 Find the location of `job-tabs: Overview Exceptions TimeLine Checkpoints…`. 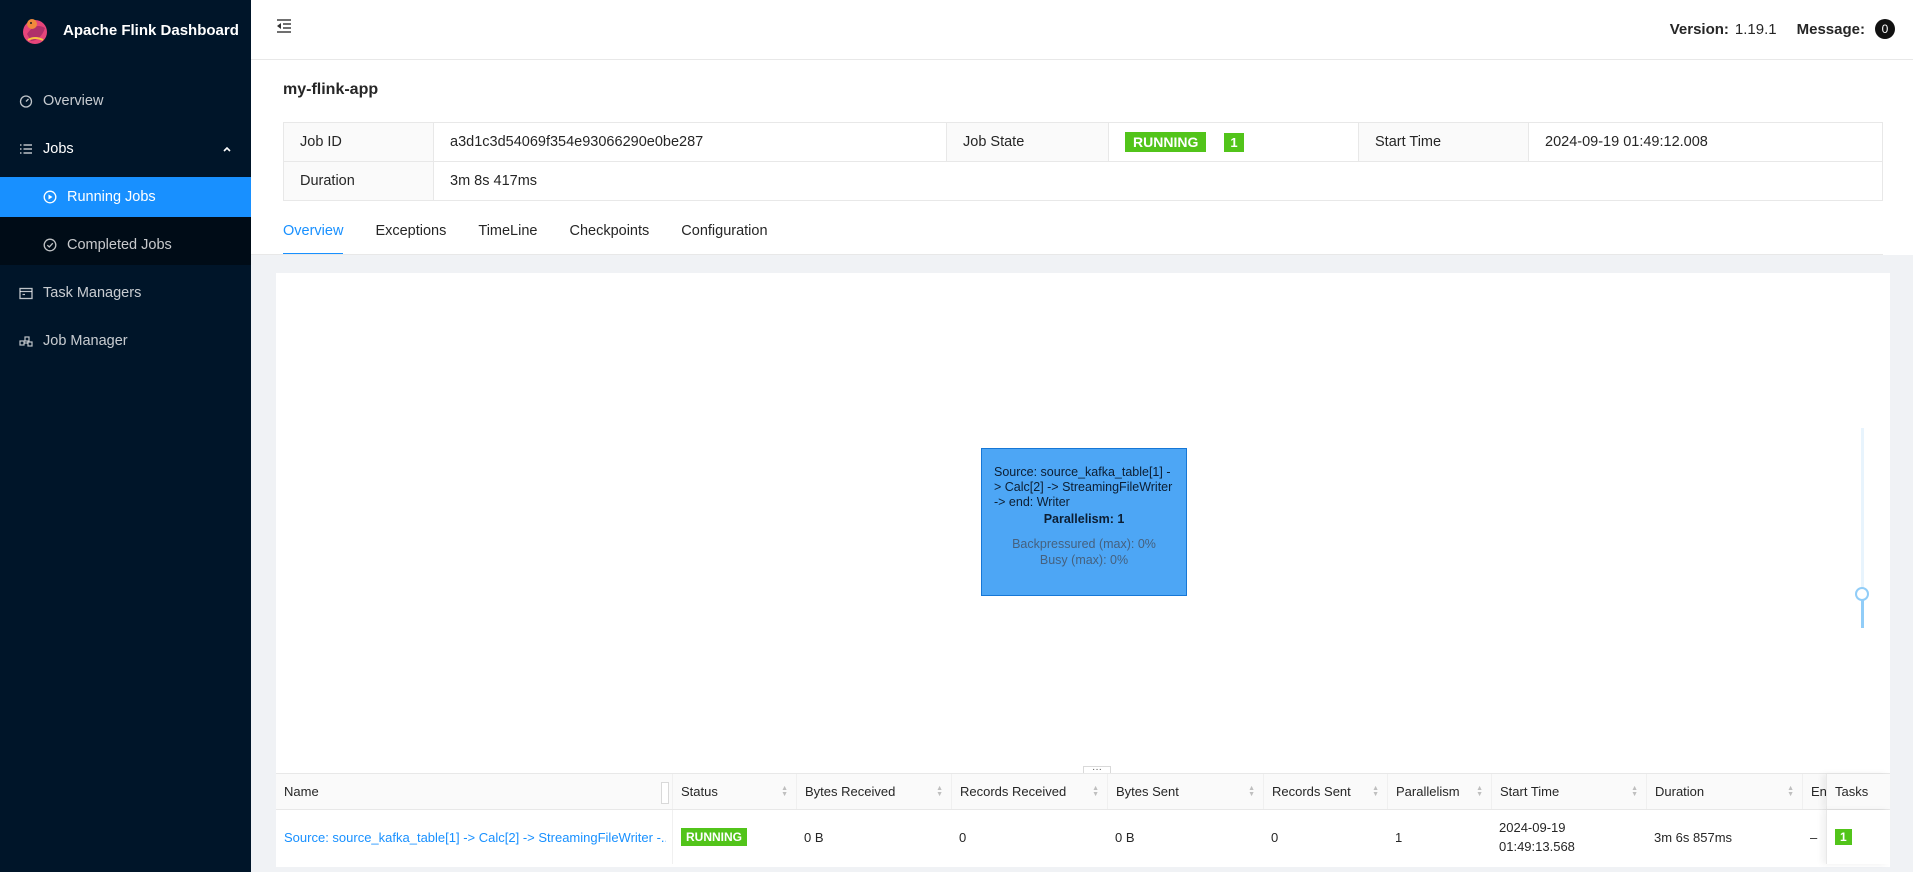

job-tabs: Overview Exceptions TimeLine Checkpoints… is located at coordinates (541, 239).